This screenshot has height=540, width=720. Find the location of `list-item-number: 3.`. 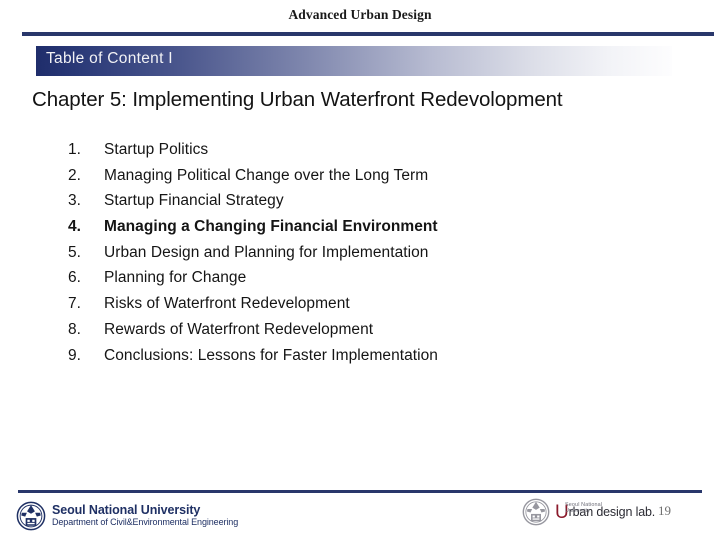

list-item-number: 3. is located at coordinates (75, 201).